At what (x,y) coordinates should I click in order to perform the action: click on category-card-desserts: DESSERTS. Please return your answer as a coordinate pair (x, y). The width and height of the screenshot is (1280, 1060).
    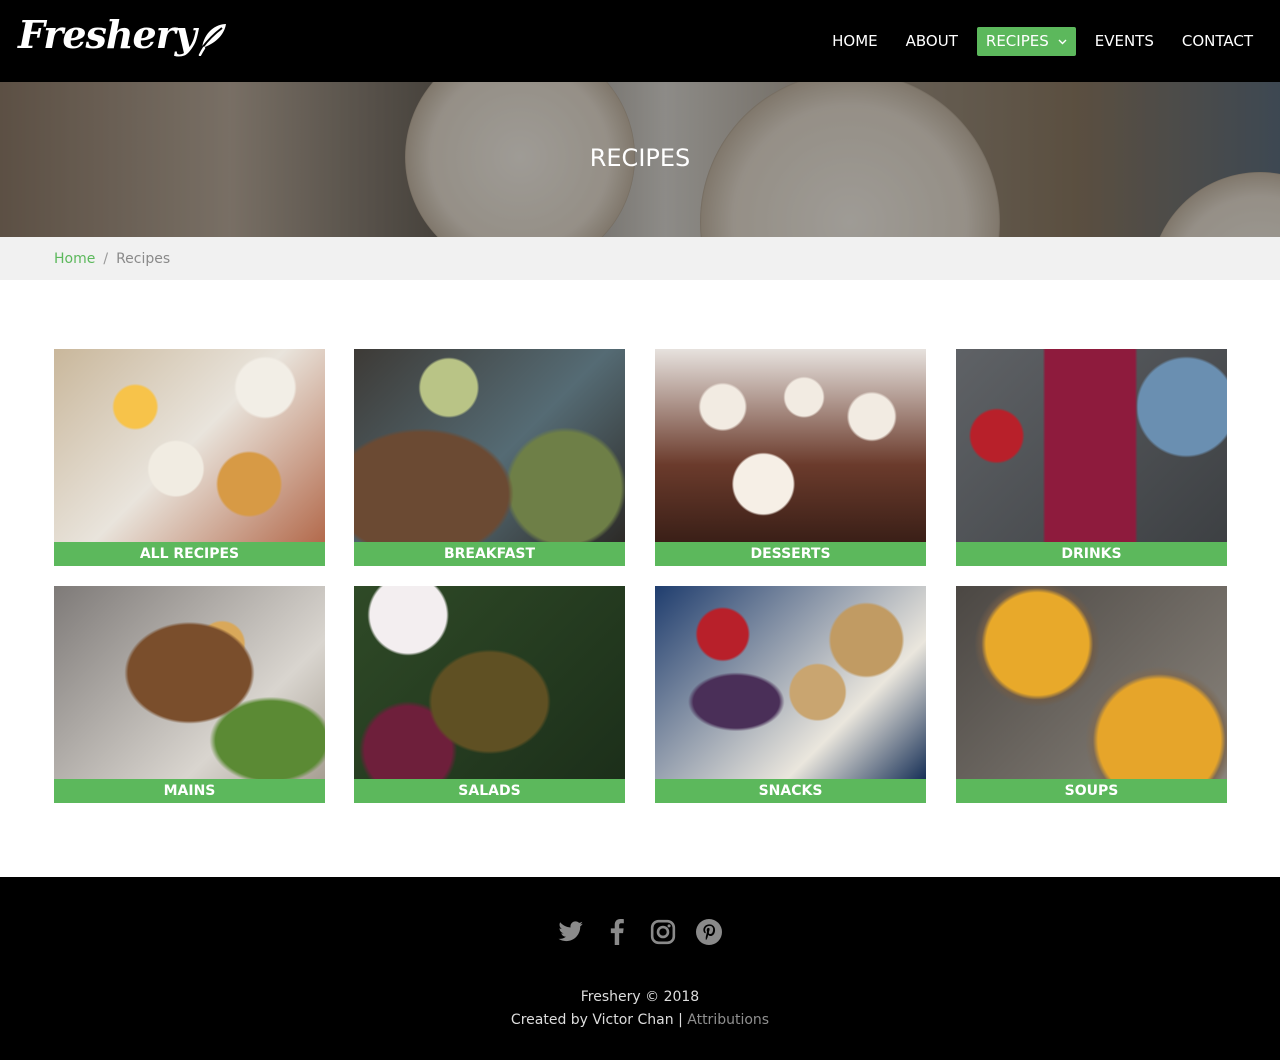
    Looking at the image, I should click on (790, 457).